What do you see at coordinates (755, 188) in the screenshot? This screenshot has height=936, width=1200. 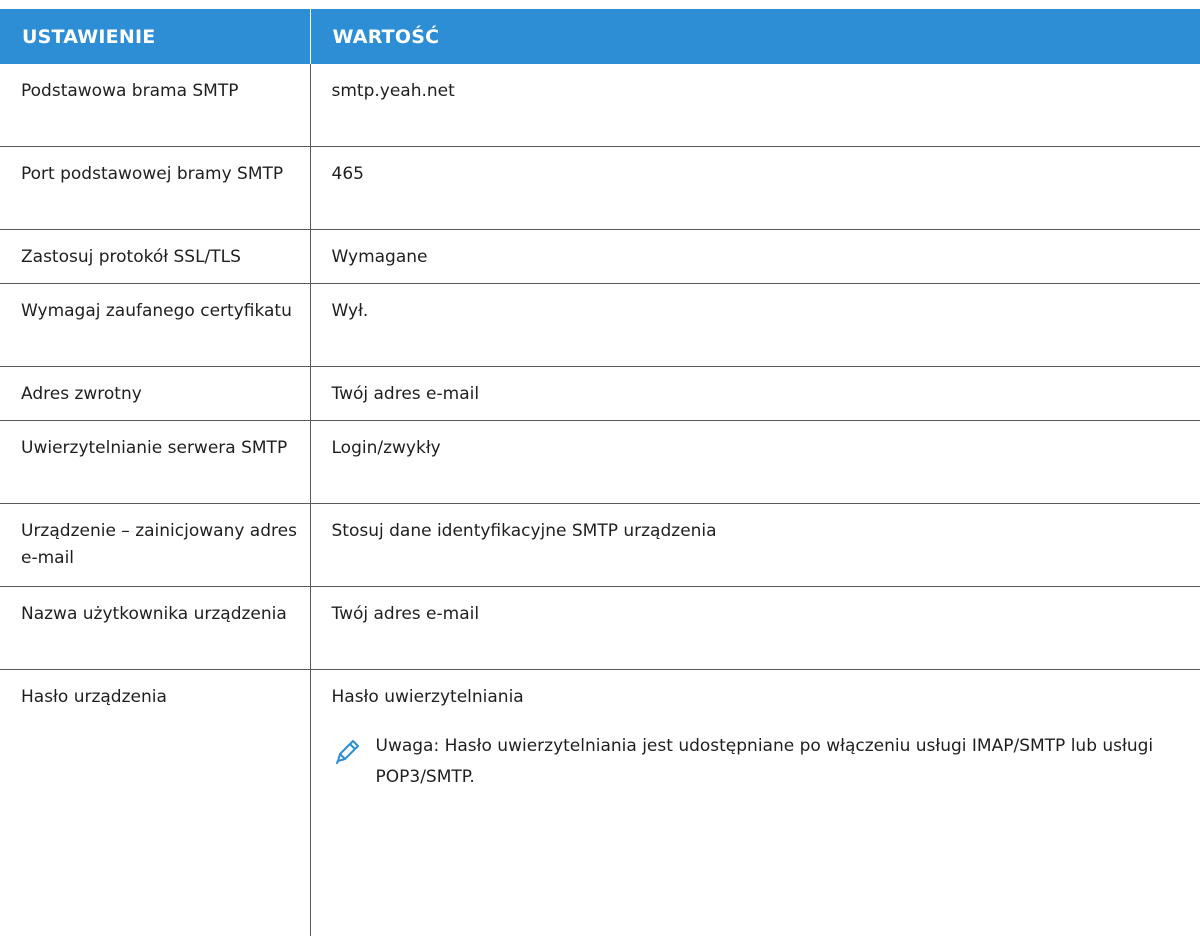 I see `value-cell: 465` at bounding box center [755, 188].